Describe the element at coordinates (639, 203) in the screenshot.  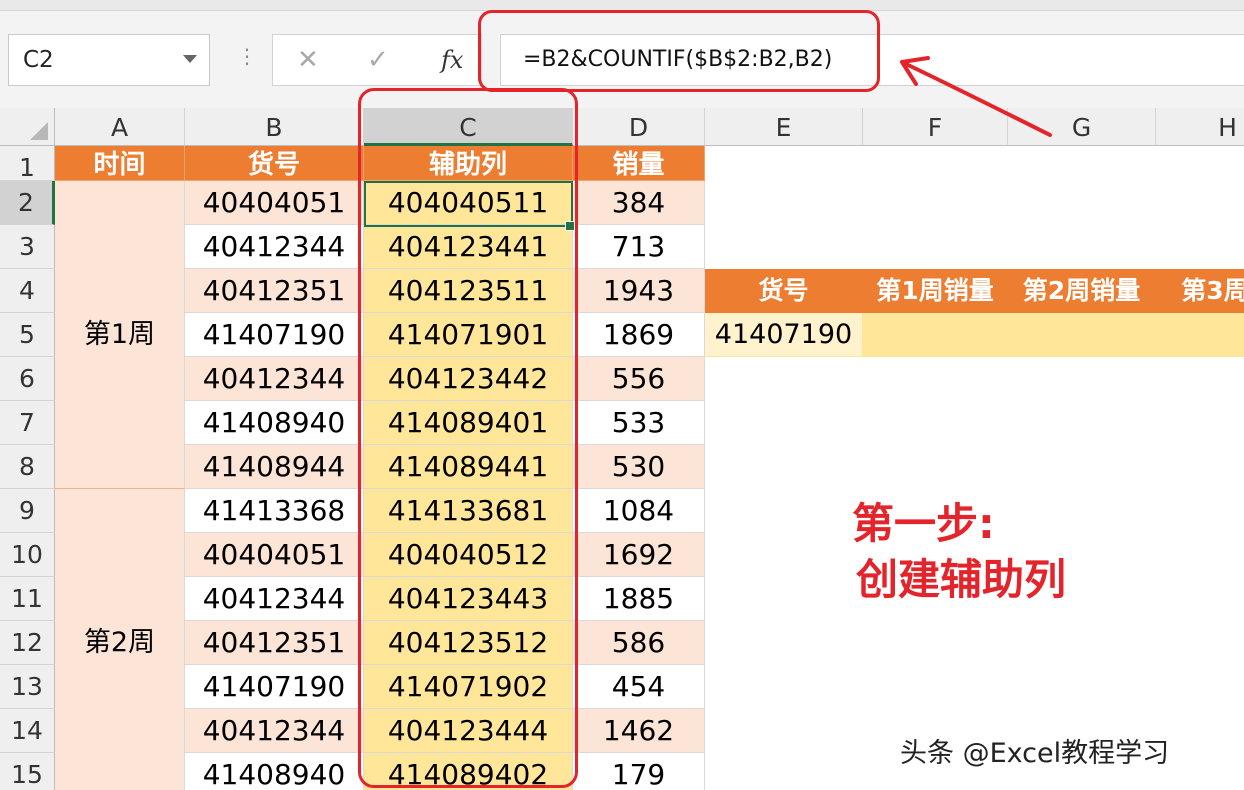
I see `cell-sales: 384` at that location.